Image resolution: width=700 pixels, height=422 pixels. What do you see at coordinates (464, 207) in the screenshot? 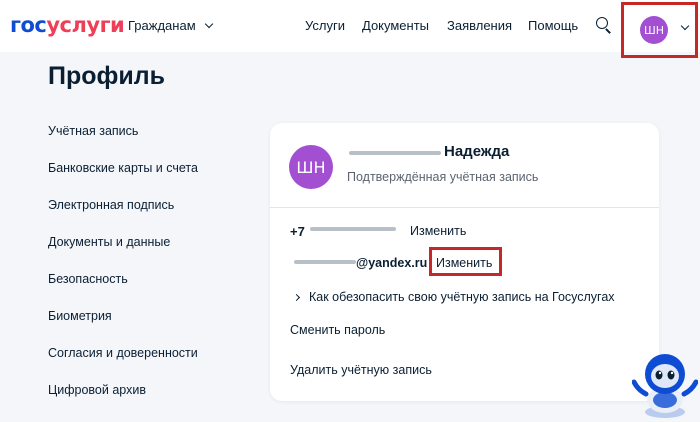
I see `divider` at bounding box center [464, 207].